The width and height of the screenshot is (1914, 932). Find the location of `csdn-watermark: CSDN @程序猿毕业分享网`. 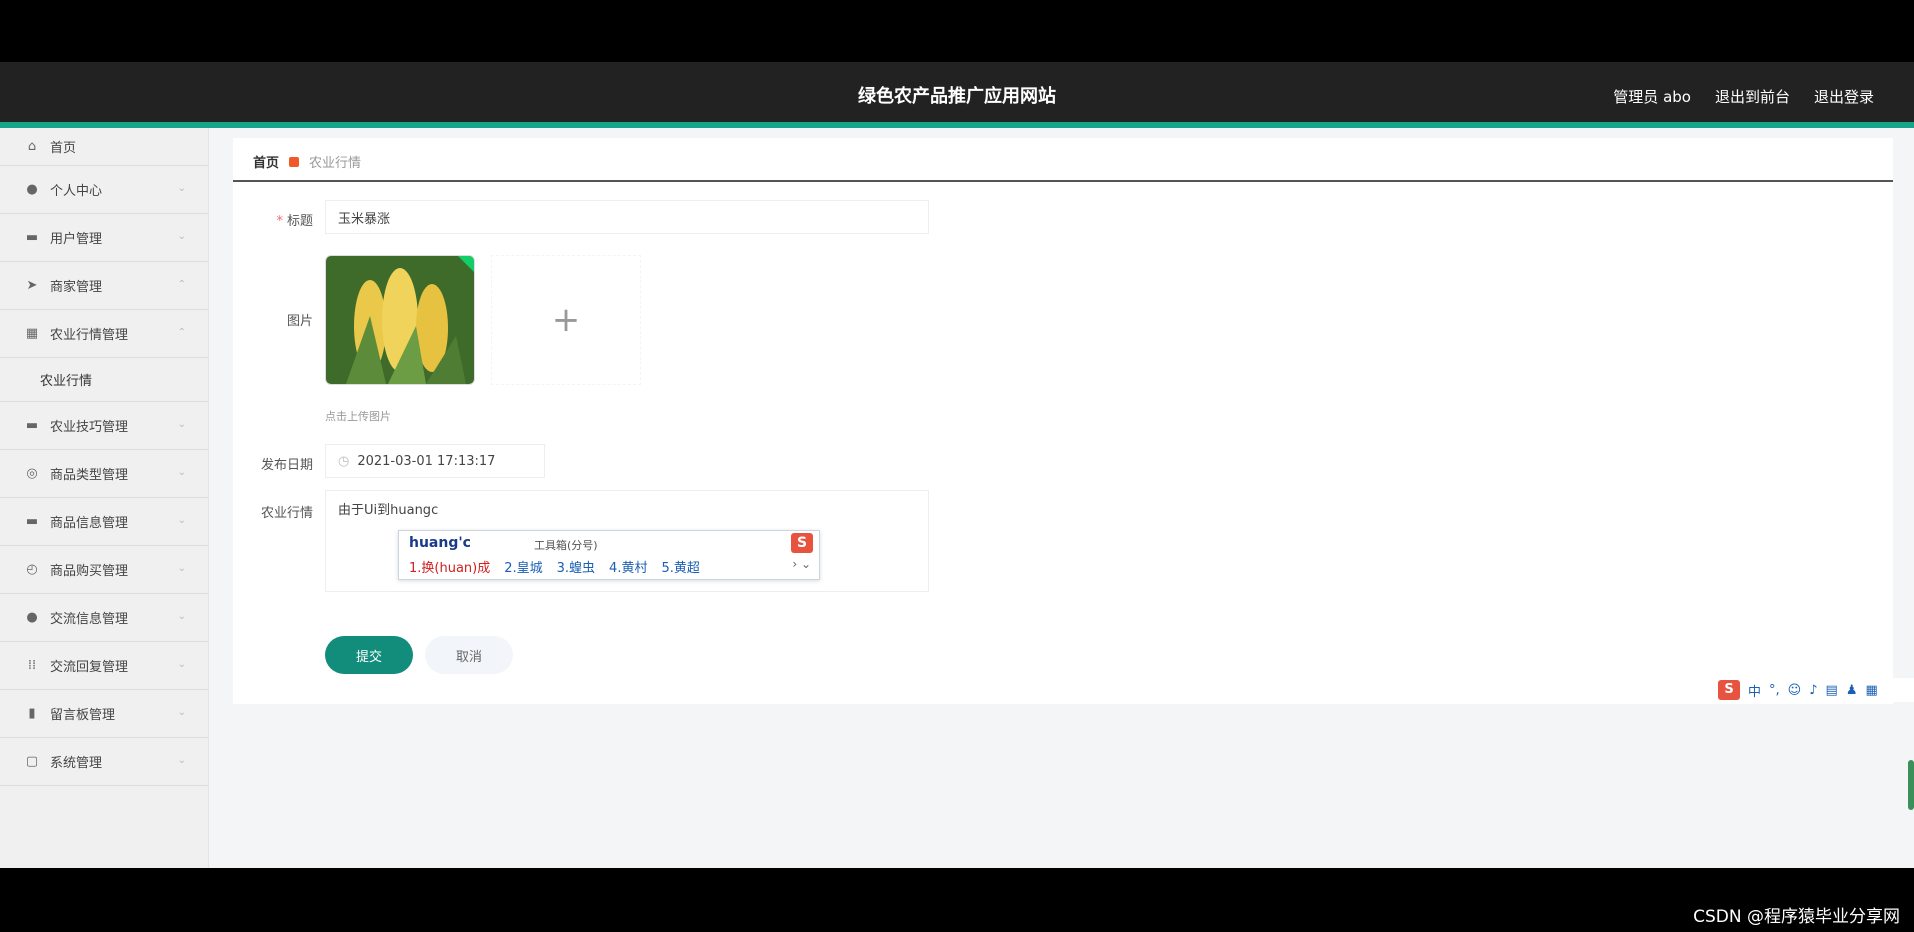

csdn-watermark: CSDN @程序猿毕业分享网 is located at coordinates (1796, 917).